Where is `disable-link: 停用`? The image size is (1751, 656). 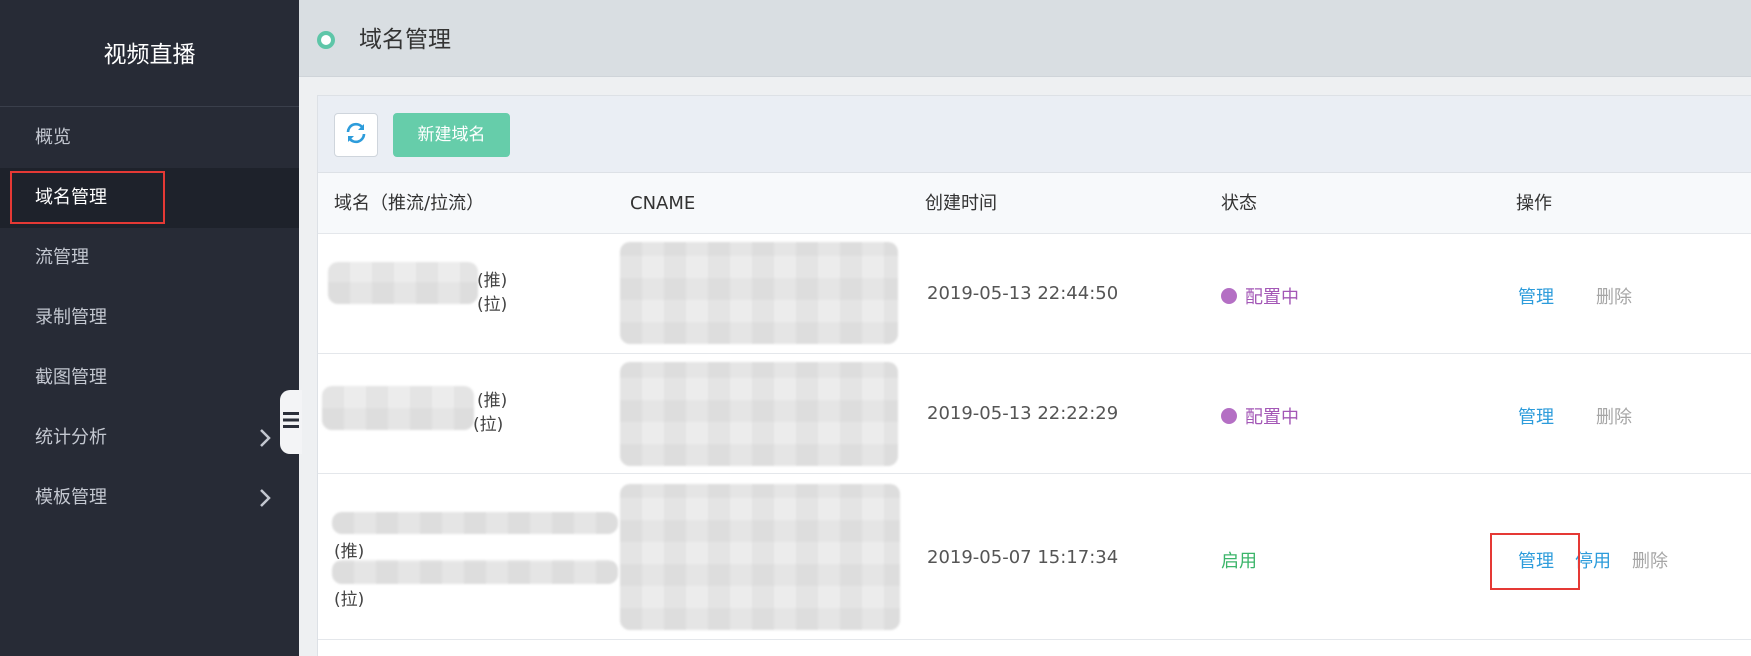
disable-link: 停用 is located at coordinates (1593, 560).